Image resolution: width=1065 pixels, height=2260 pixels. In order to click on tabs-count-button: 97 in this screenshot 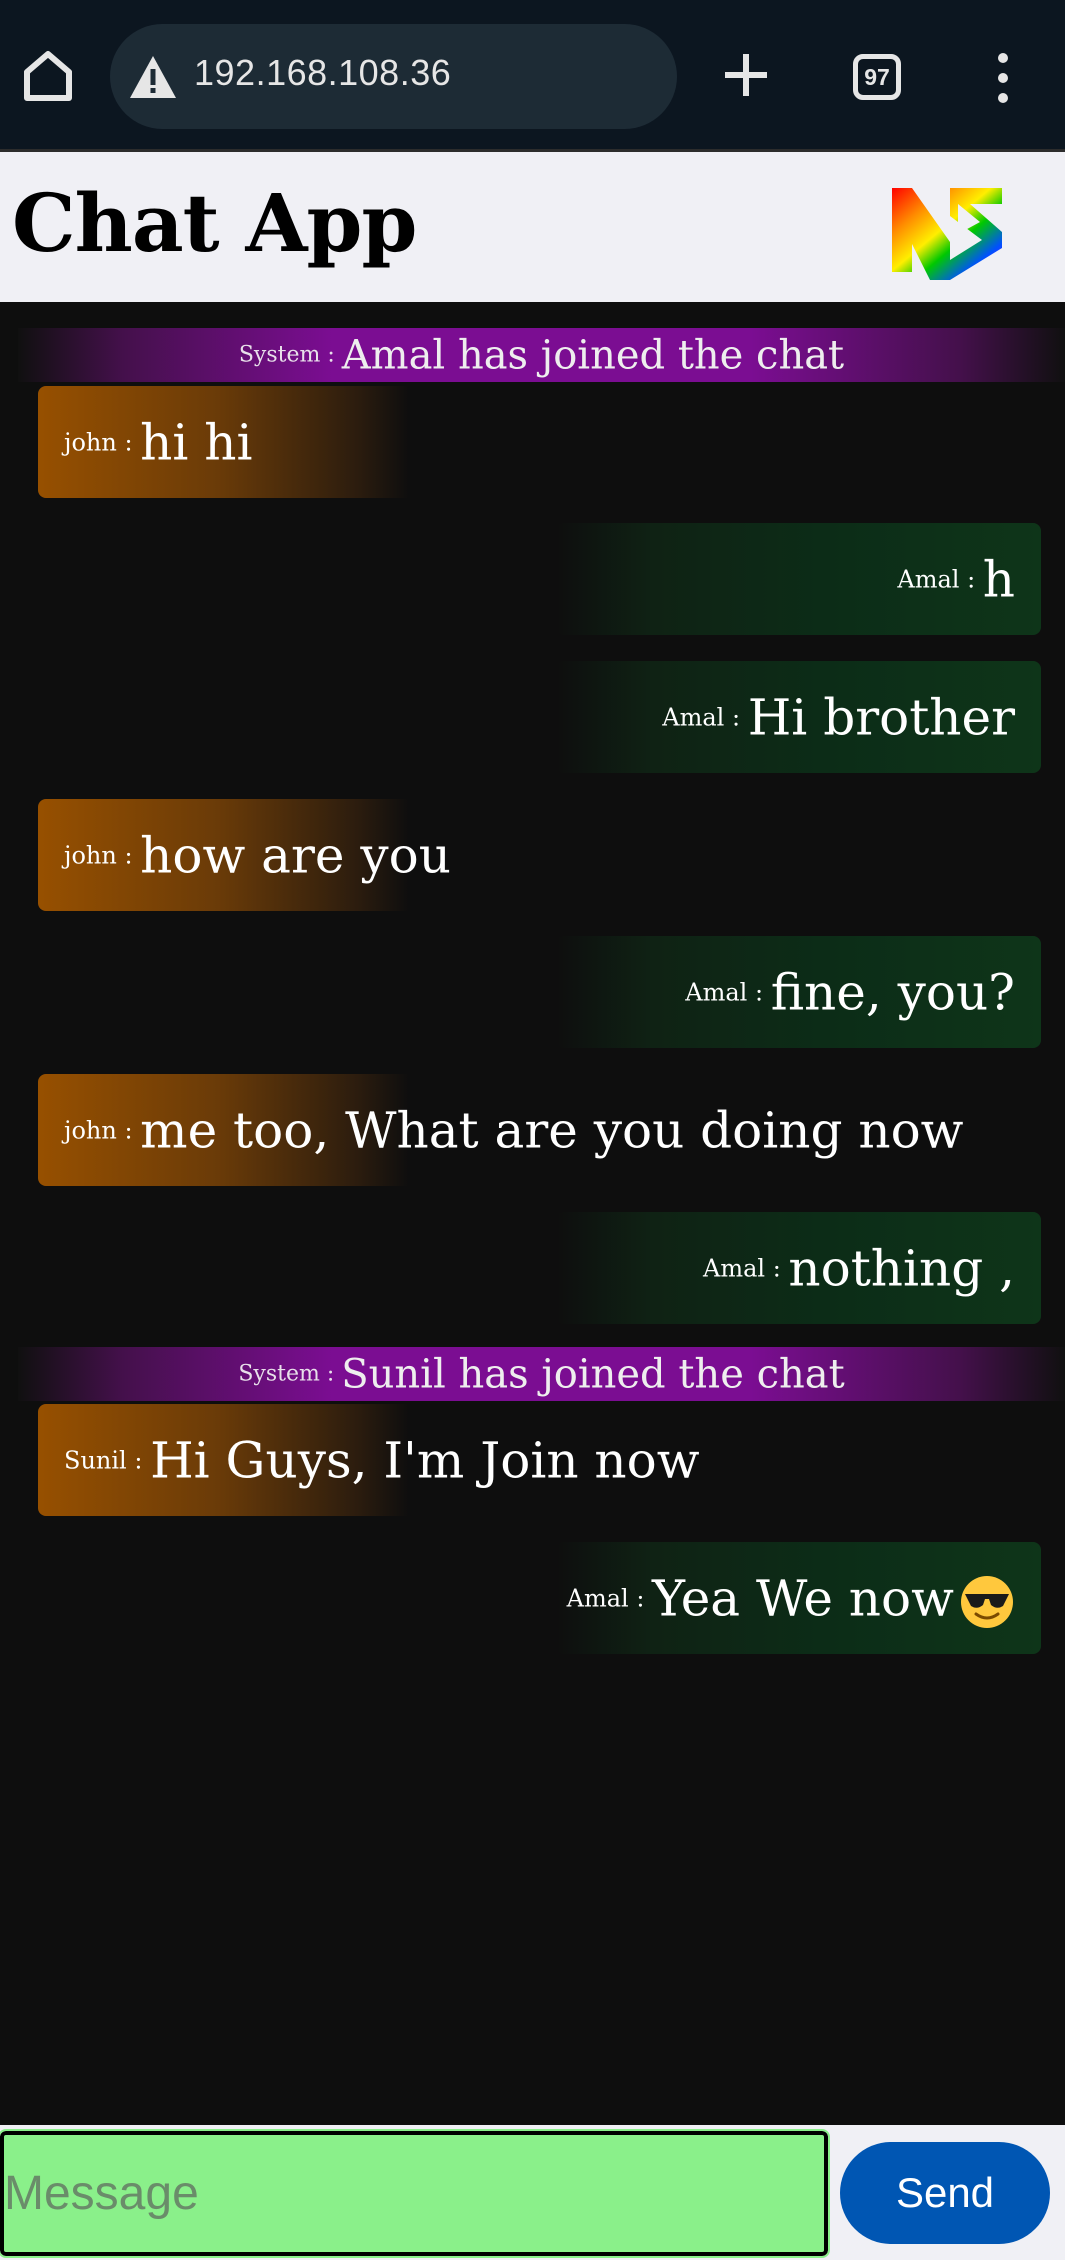, I will do `click(877, 77)`.